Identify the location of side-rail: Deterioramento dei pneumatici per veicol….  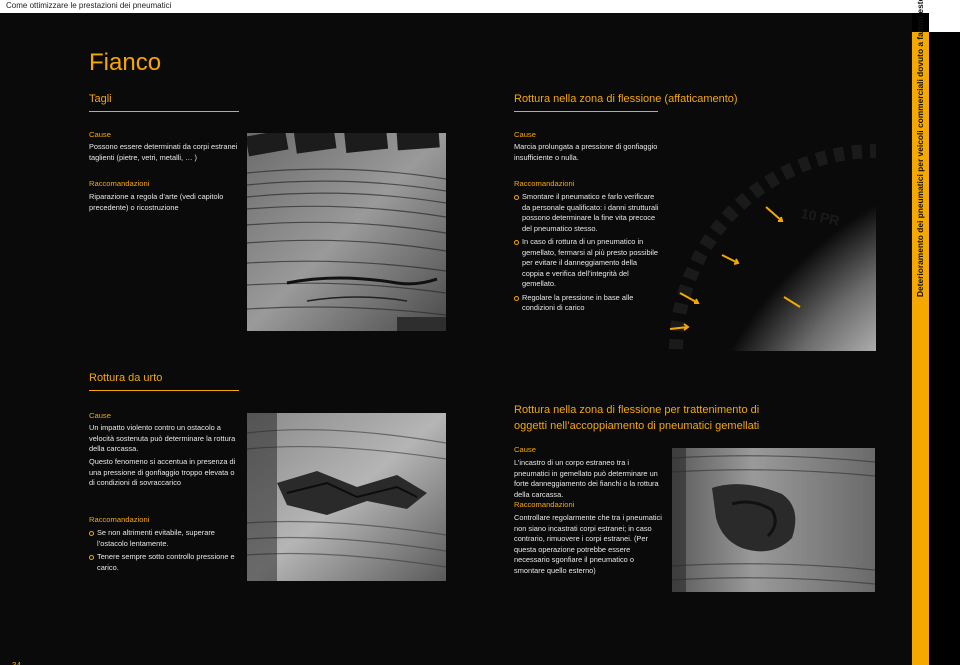
(936, 332).